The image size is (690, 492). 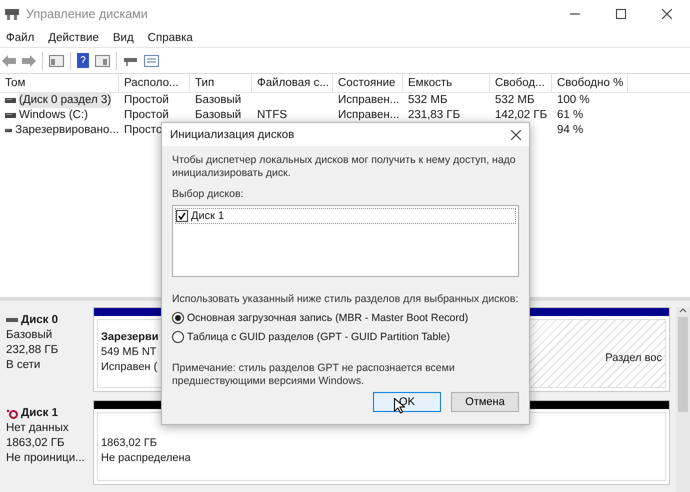 I want to click on disk-info: Базовый, so click(x=30, y=335).